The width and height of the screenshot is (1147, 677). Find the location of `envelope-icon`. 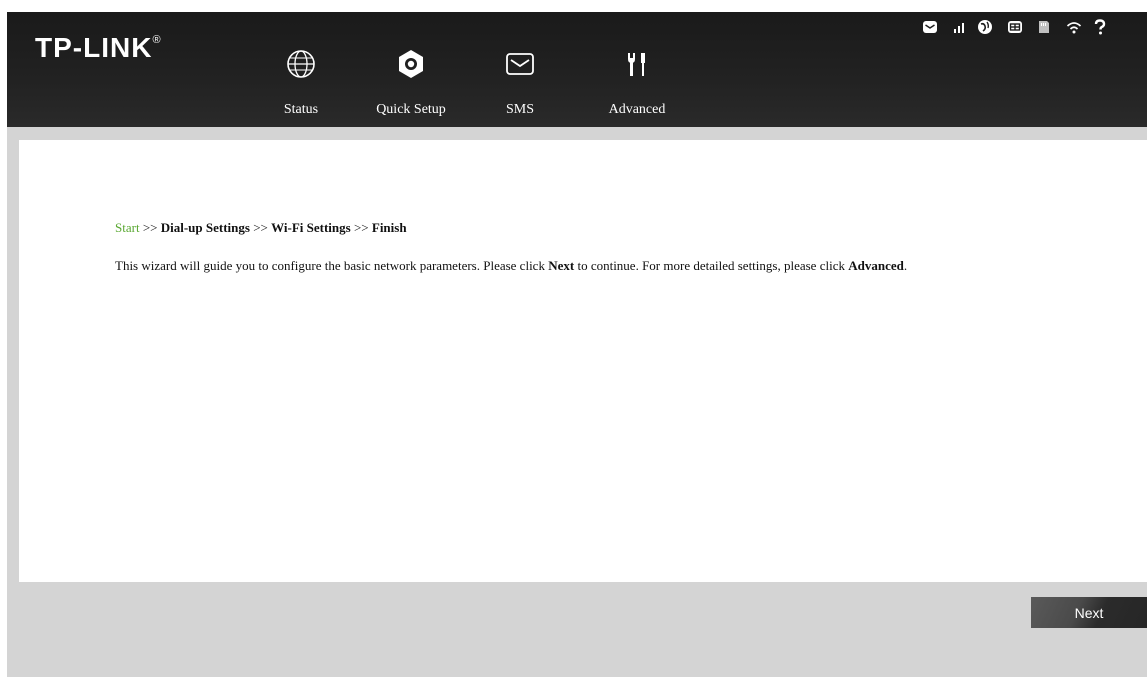

envelope-icon is located at coordinates (520, 64).